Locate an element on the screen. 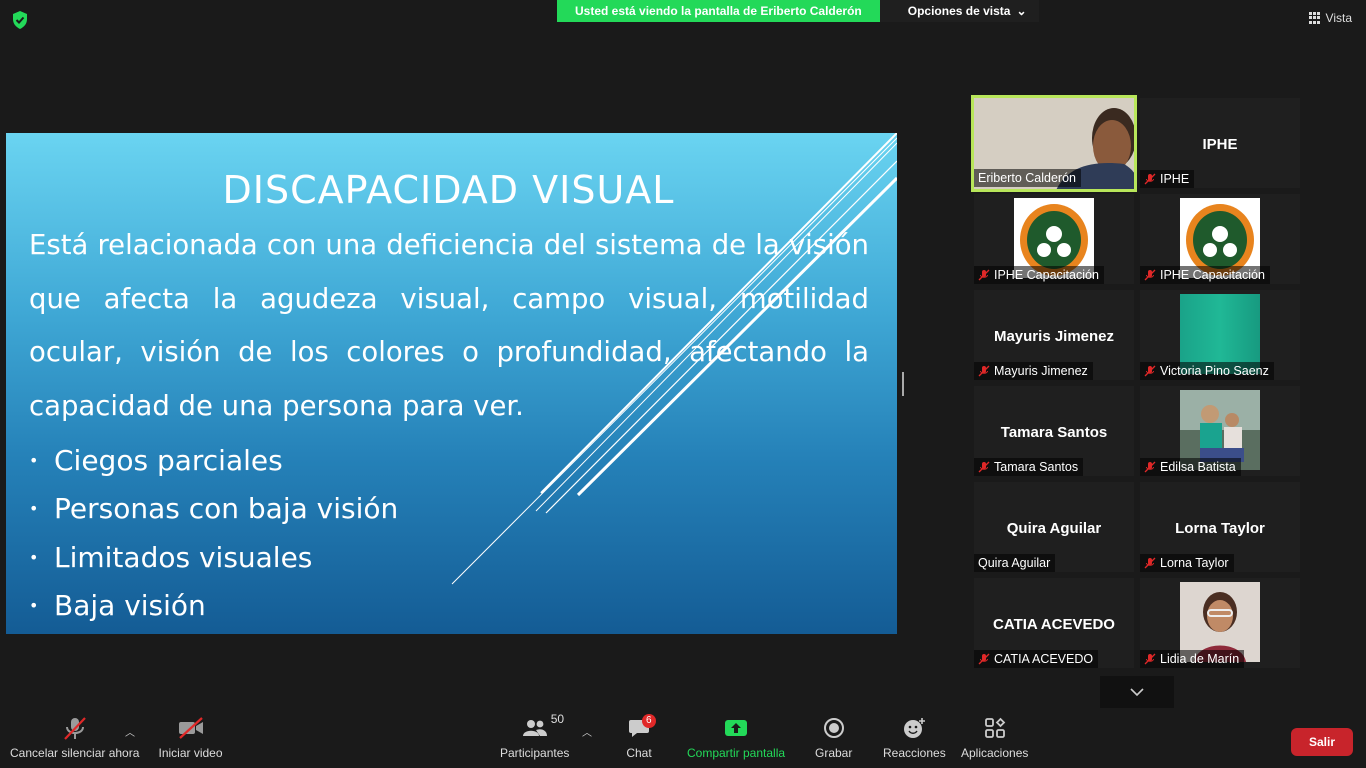 The height and width of the screenshot is (768, 1366). reactions-button: Reacciones is located at coordinates (914, 736).